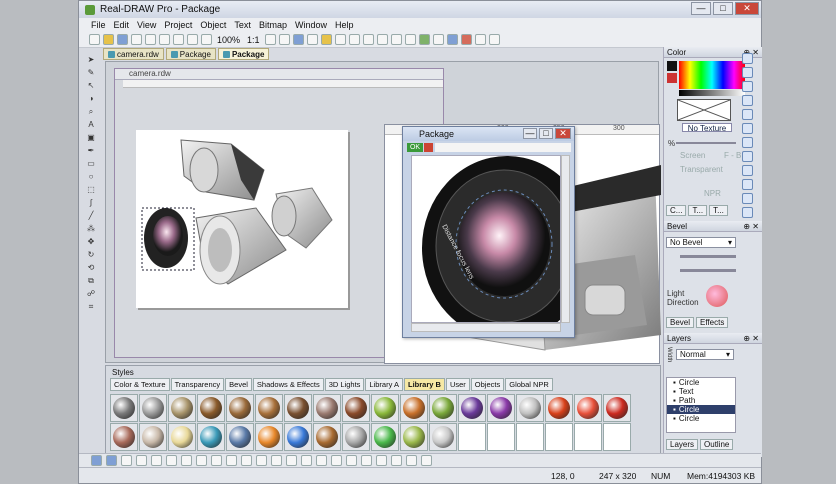 The width and height of the screenshot is (836, 484). Describe the element at coordinates (486, 239) in the screenshot. I see `lens-preview: Distance focus lens` at that location.